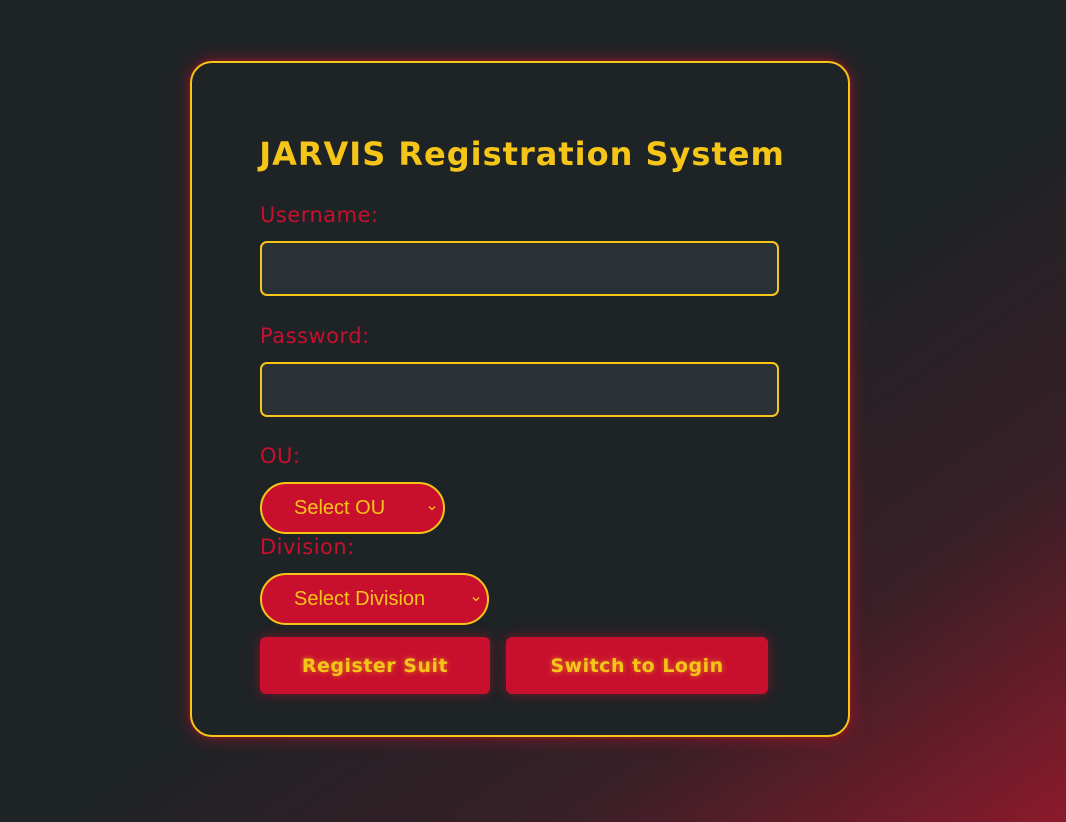  Describe the element at coordinates (319, 215) in the screenshot. I see `username-label: Username:` at that location.